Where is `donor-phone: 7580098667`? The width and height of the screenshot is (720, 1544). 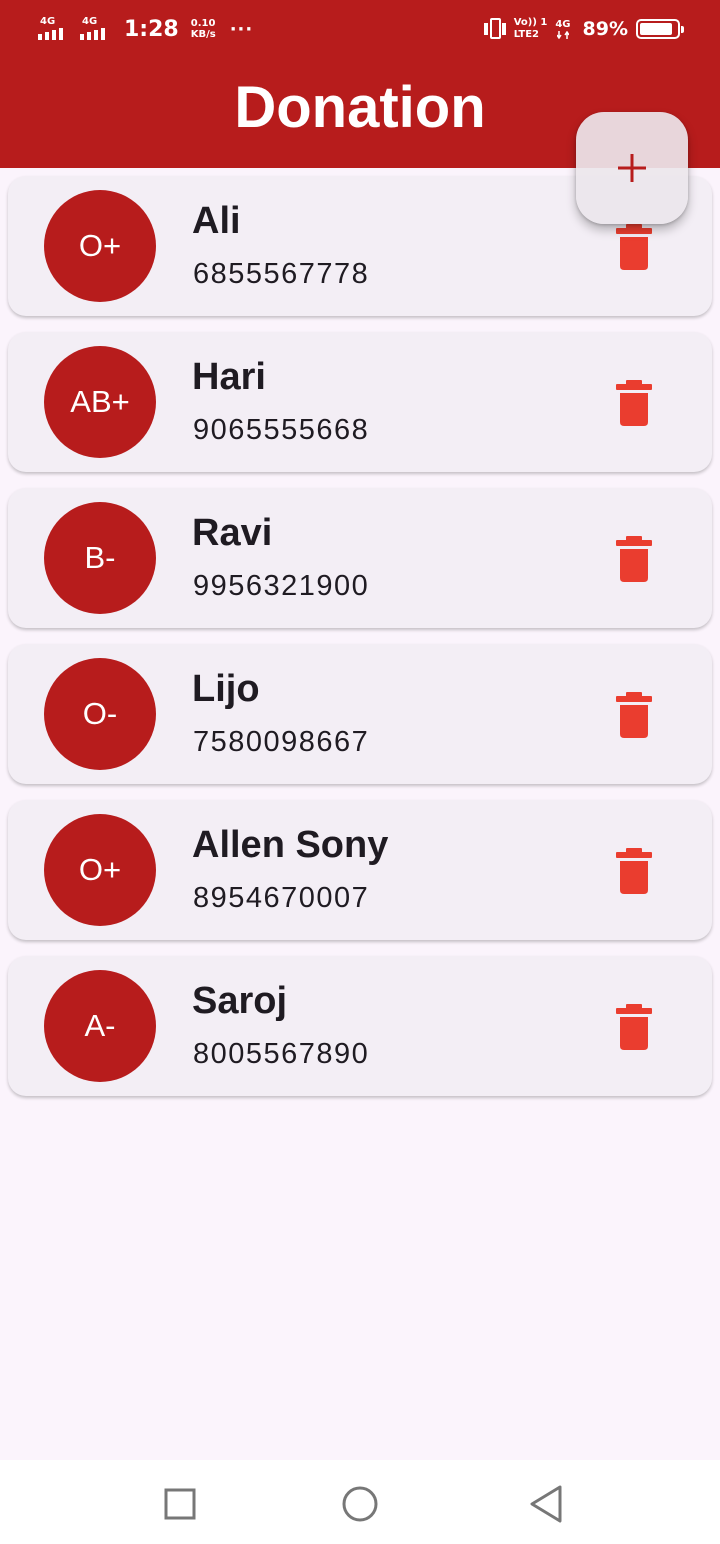 donor-phone: 7580098667 is located at coordinates (281, 742).